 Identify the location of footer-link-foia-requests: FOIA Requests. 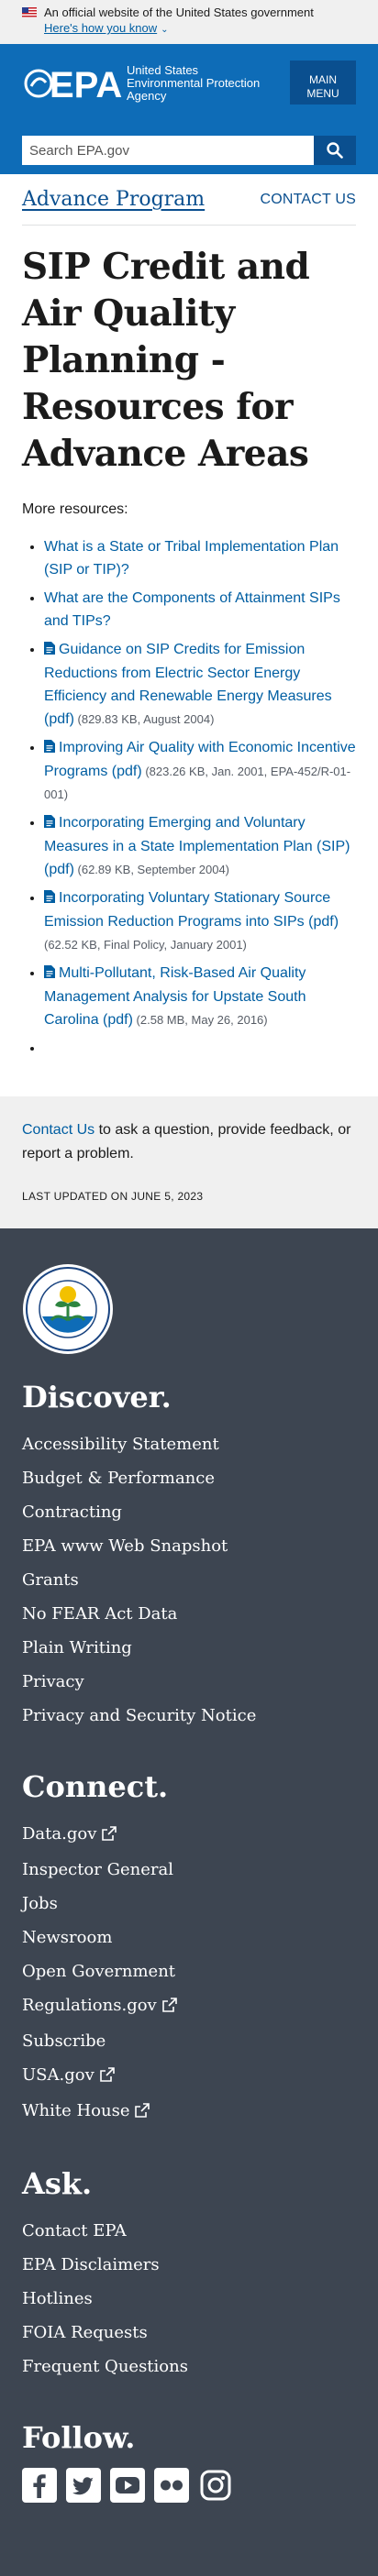
(189, 2333).